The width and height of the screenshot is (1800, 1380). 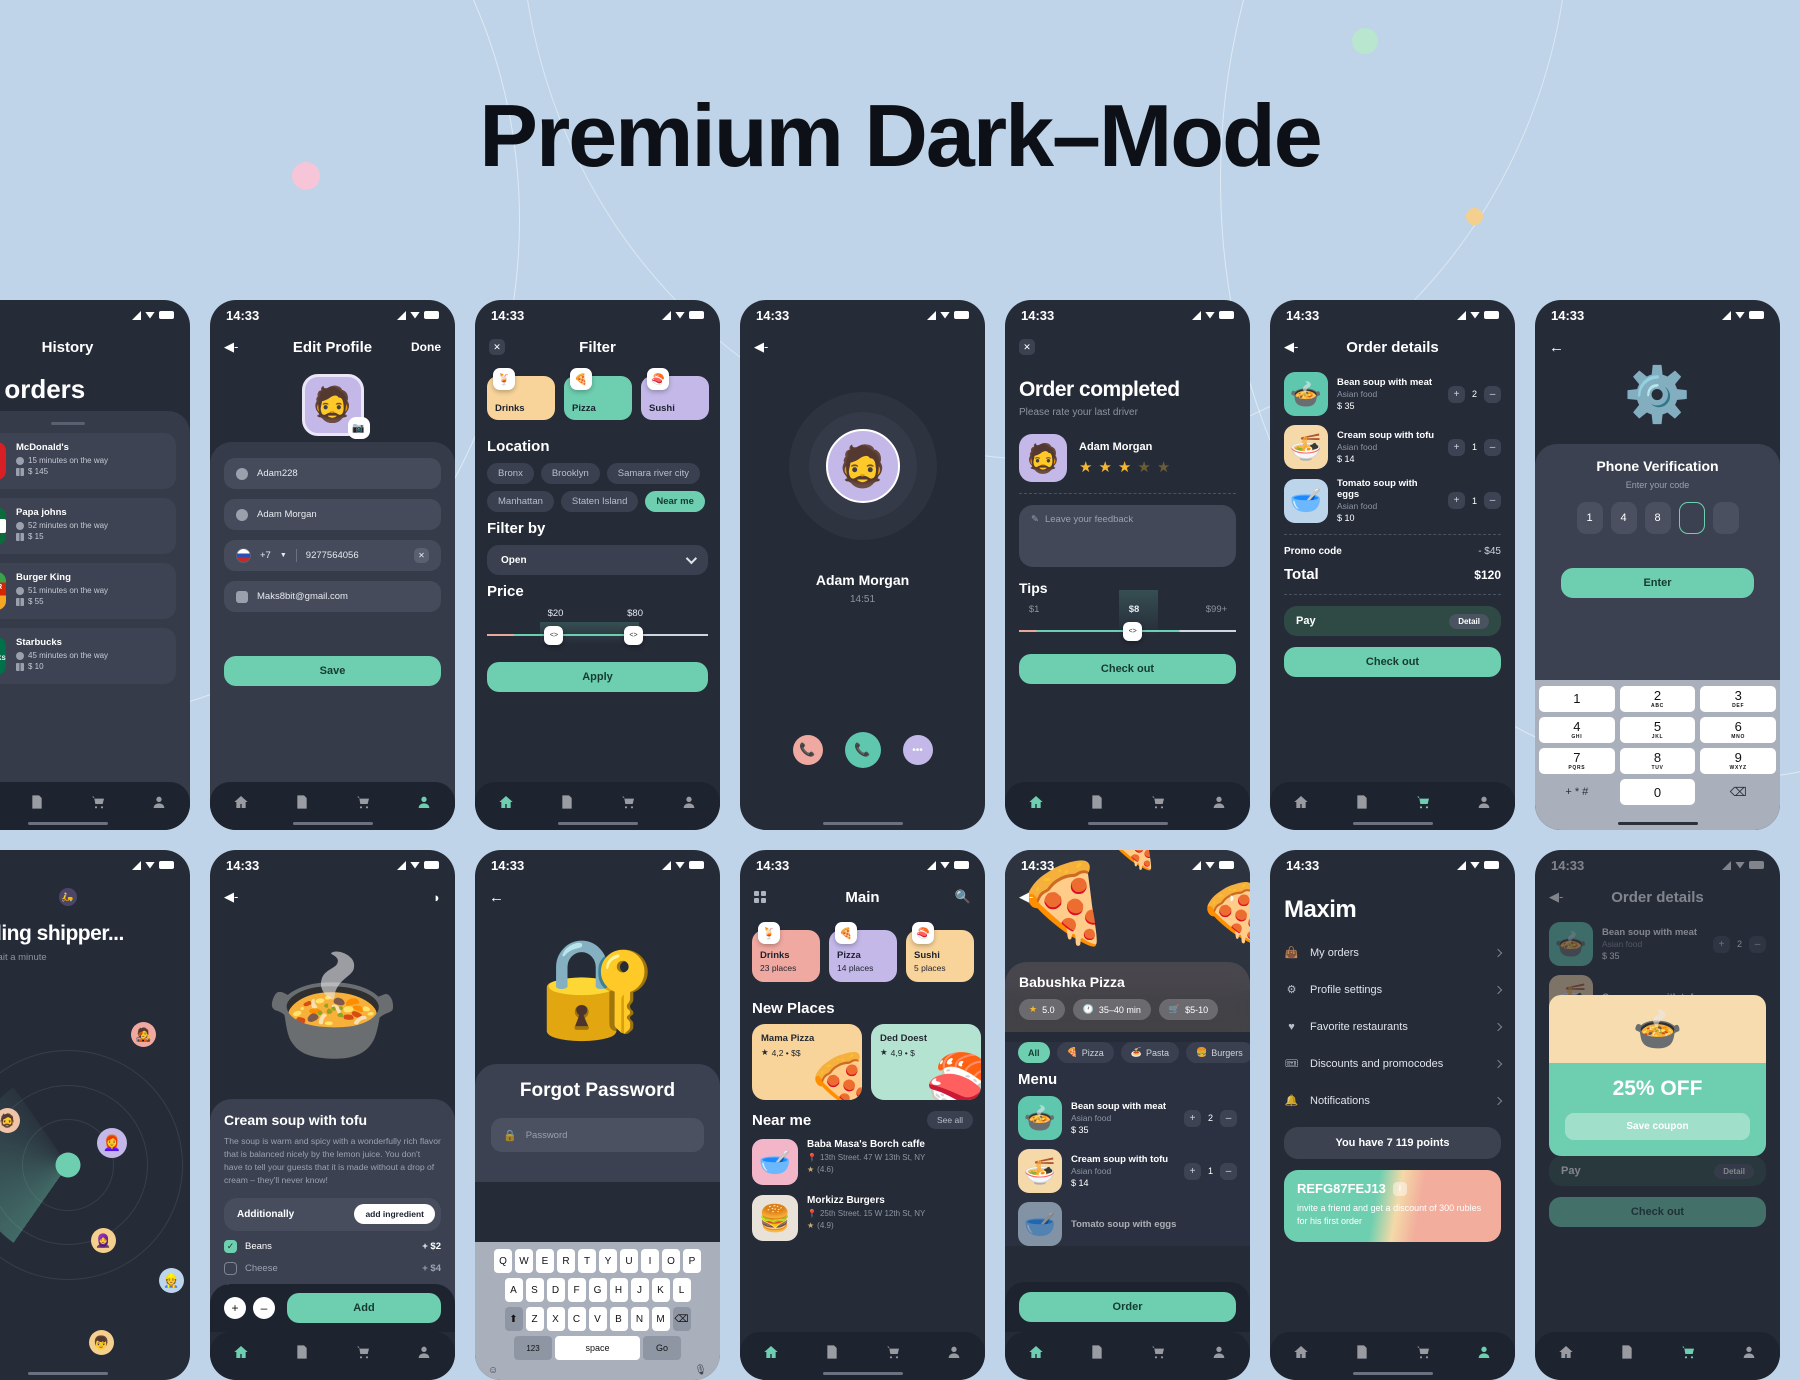 What do you see at coordinates (807, 750) in the screenshot?
I see `decline-call-icon: 📞` at bounding box center [807, 750].